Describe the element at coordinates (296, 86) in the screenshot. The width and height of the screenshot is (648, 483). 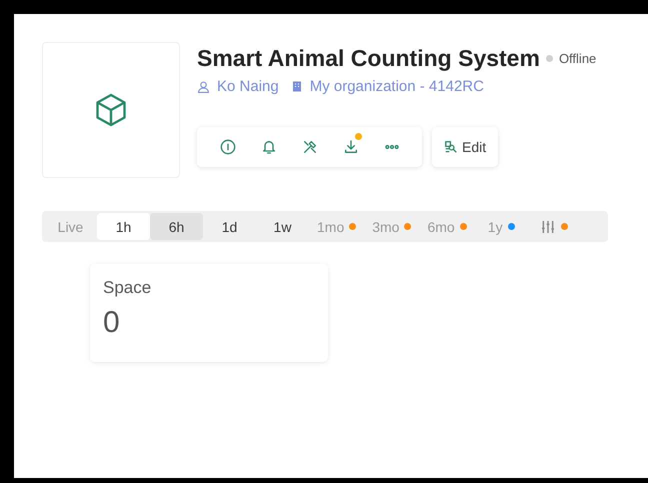
I see `building-icon` at that location.